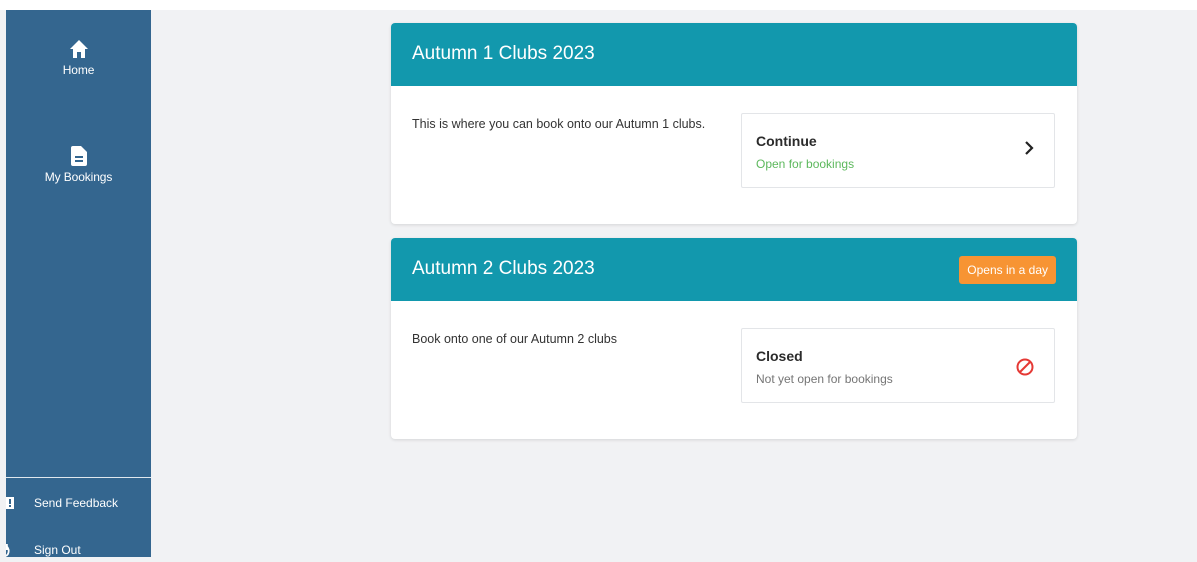 Image resolution: width=1197 pixels, height=562 pixels. What do you see at coordinates (734, 269) in the screenshot?
I see `card-header: Autumn 2 Clubs 2023 Opens in a day` at bounding box center [734, 269].